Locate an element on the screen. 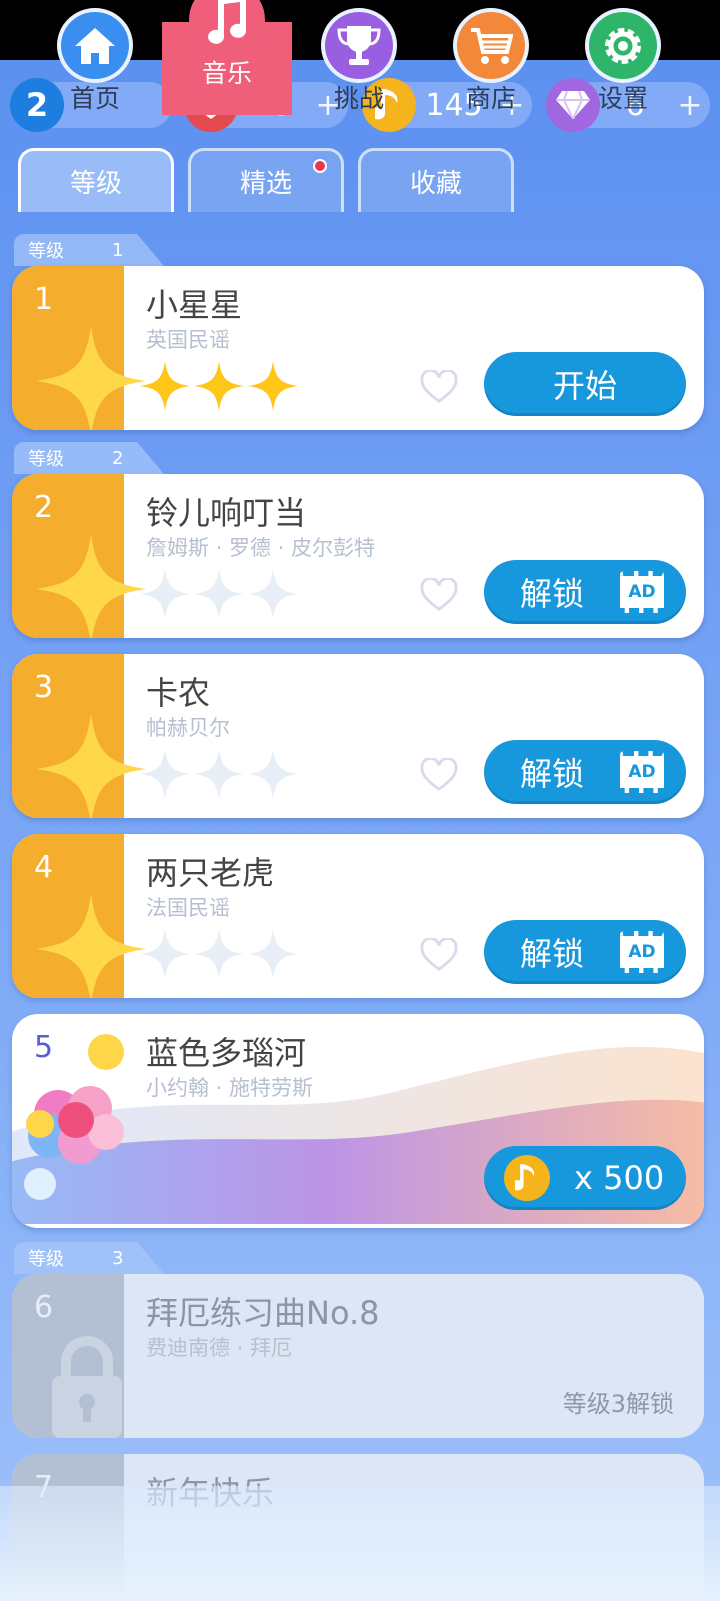 Image resolution: width=720 pixels, height=1601 pixels. nav-home: 首页 is located at coordinates (95, 57).